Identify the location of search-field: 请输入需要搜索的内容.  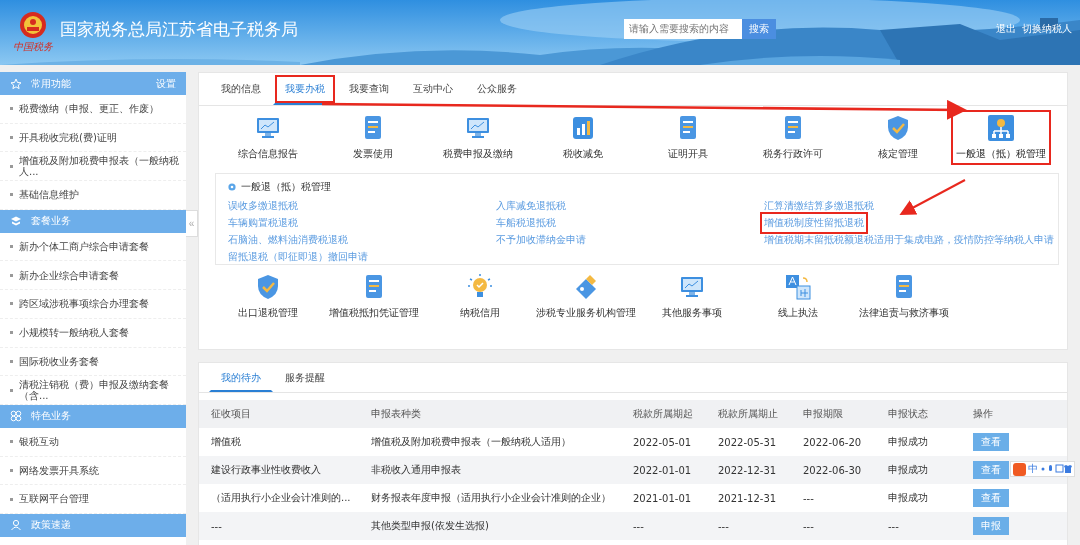
(683, 28).